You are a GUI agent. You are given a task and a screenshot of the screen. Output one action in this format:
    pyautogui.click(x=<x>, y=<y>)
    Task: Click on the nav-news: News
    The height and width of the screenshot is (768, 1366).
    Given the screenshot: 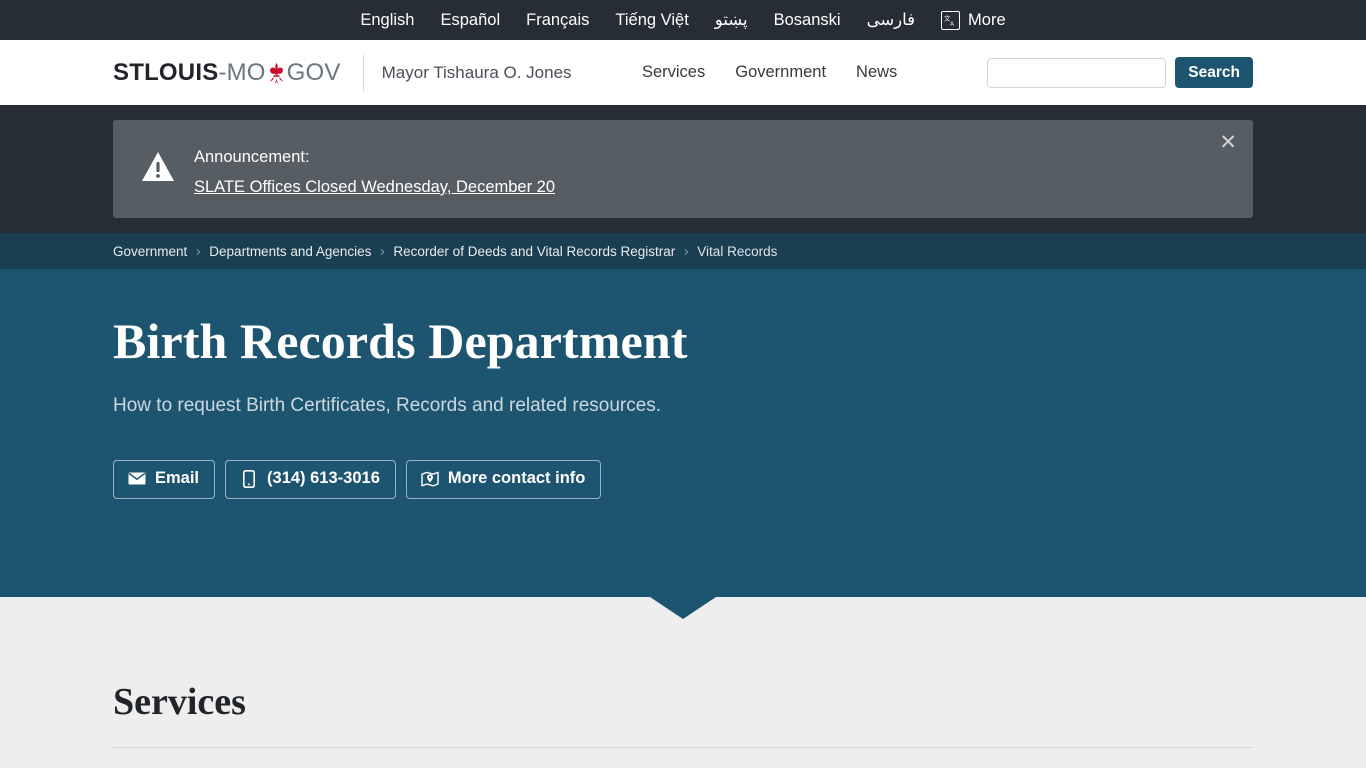 What is the action you would take?
    pyautogui.click(x=876, y=72)
    